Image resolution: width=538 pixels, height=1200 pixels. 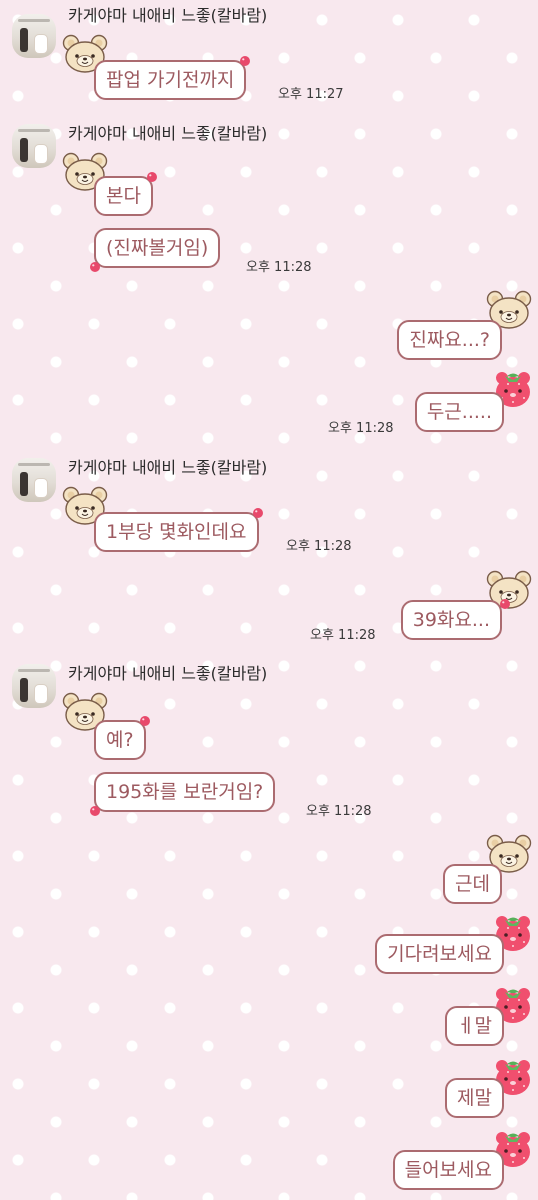 I want to click on message-bubble: 제말, so click(x=474, y=1098).